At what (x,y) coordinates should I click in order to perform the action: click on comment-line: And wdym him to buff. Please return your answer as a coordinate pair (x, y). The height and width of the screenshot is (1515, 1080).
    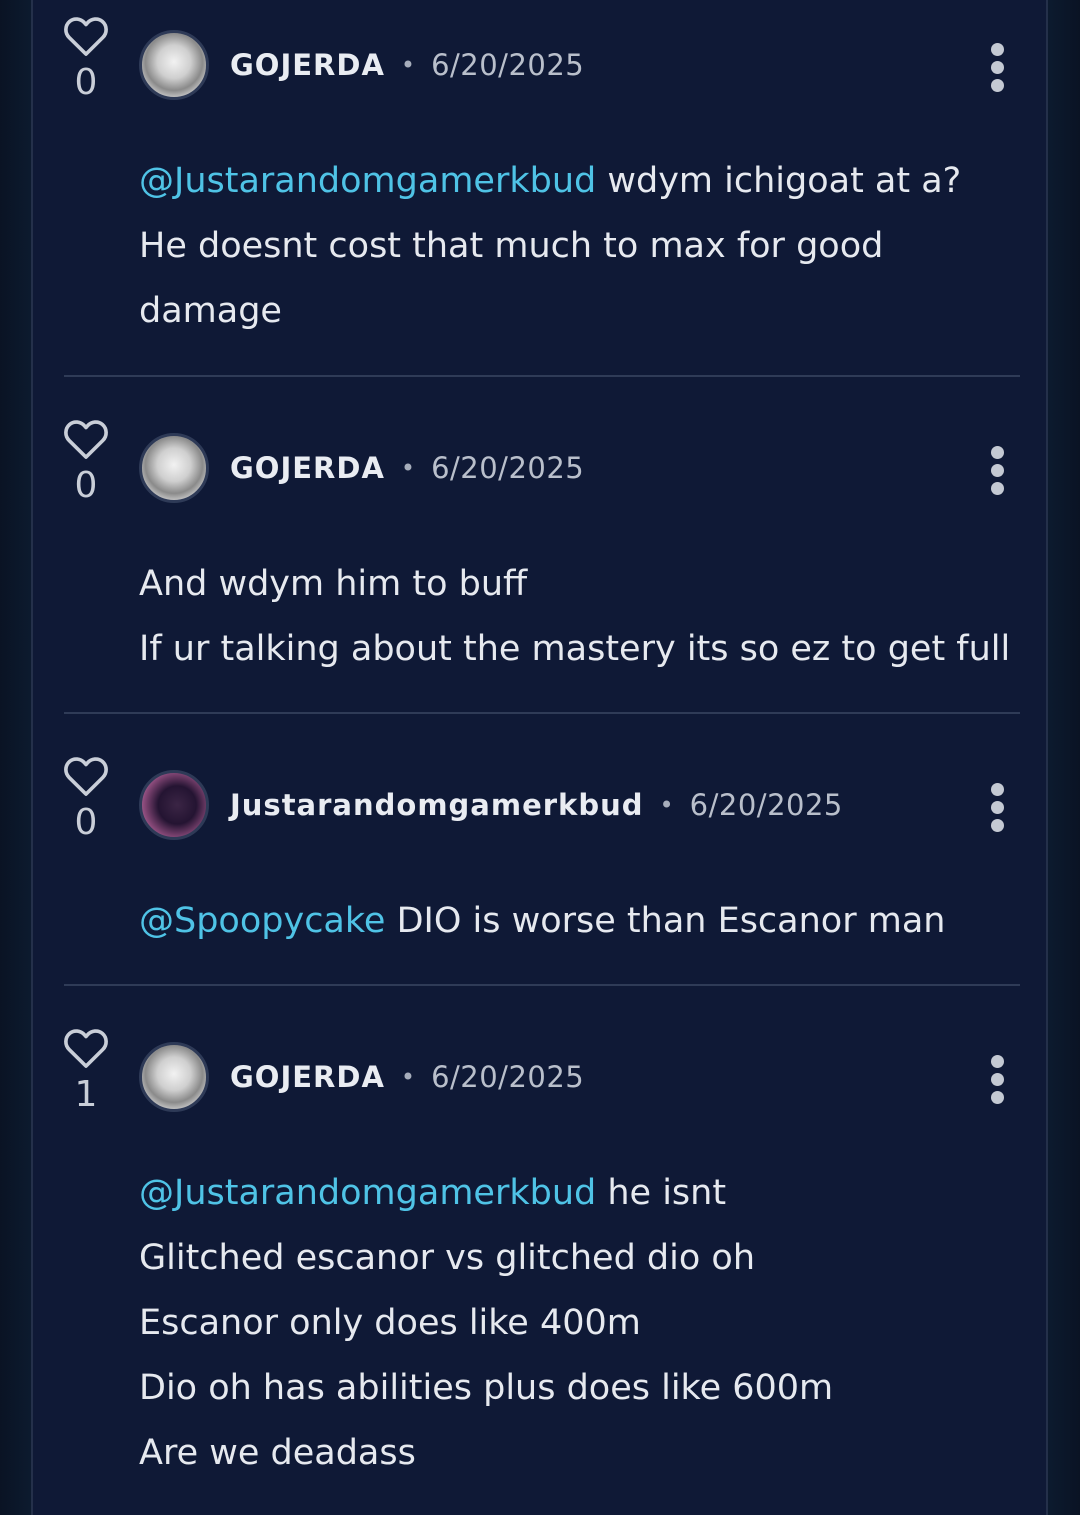
    Looking at the image, I should click on (333, 584).